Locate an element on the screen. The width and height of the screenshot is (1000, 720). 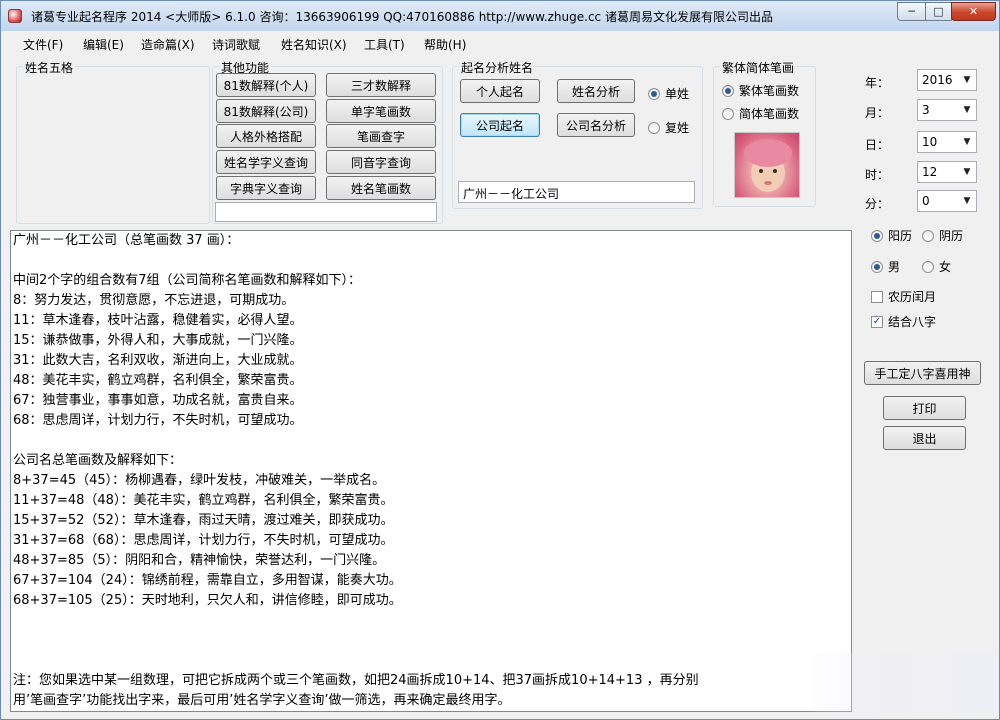
baby-image is located at coordinates (768, 165).